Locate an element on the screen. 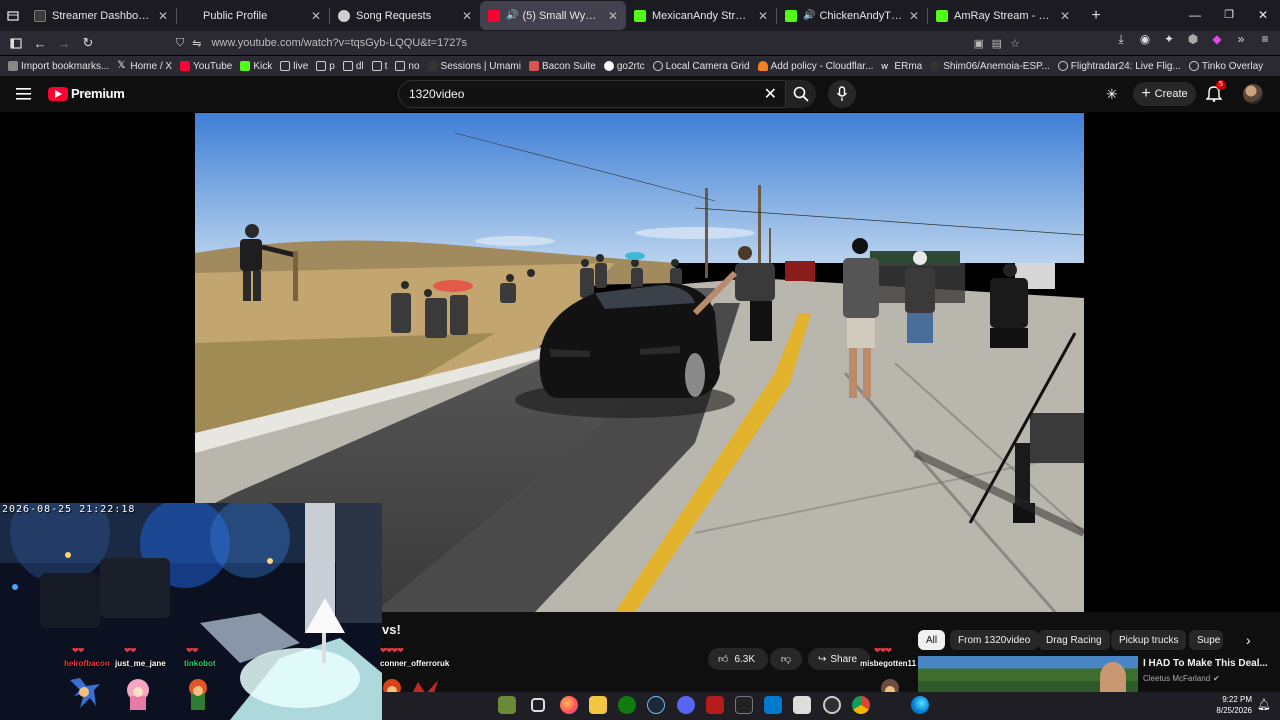 The width and height of the screenshot is (1280, 720). bookmark-folder: p is located at coordinates (325, 66).